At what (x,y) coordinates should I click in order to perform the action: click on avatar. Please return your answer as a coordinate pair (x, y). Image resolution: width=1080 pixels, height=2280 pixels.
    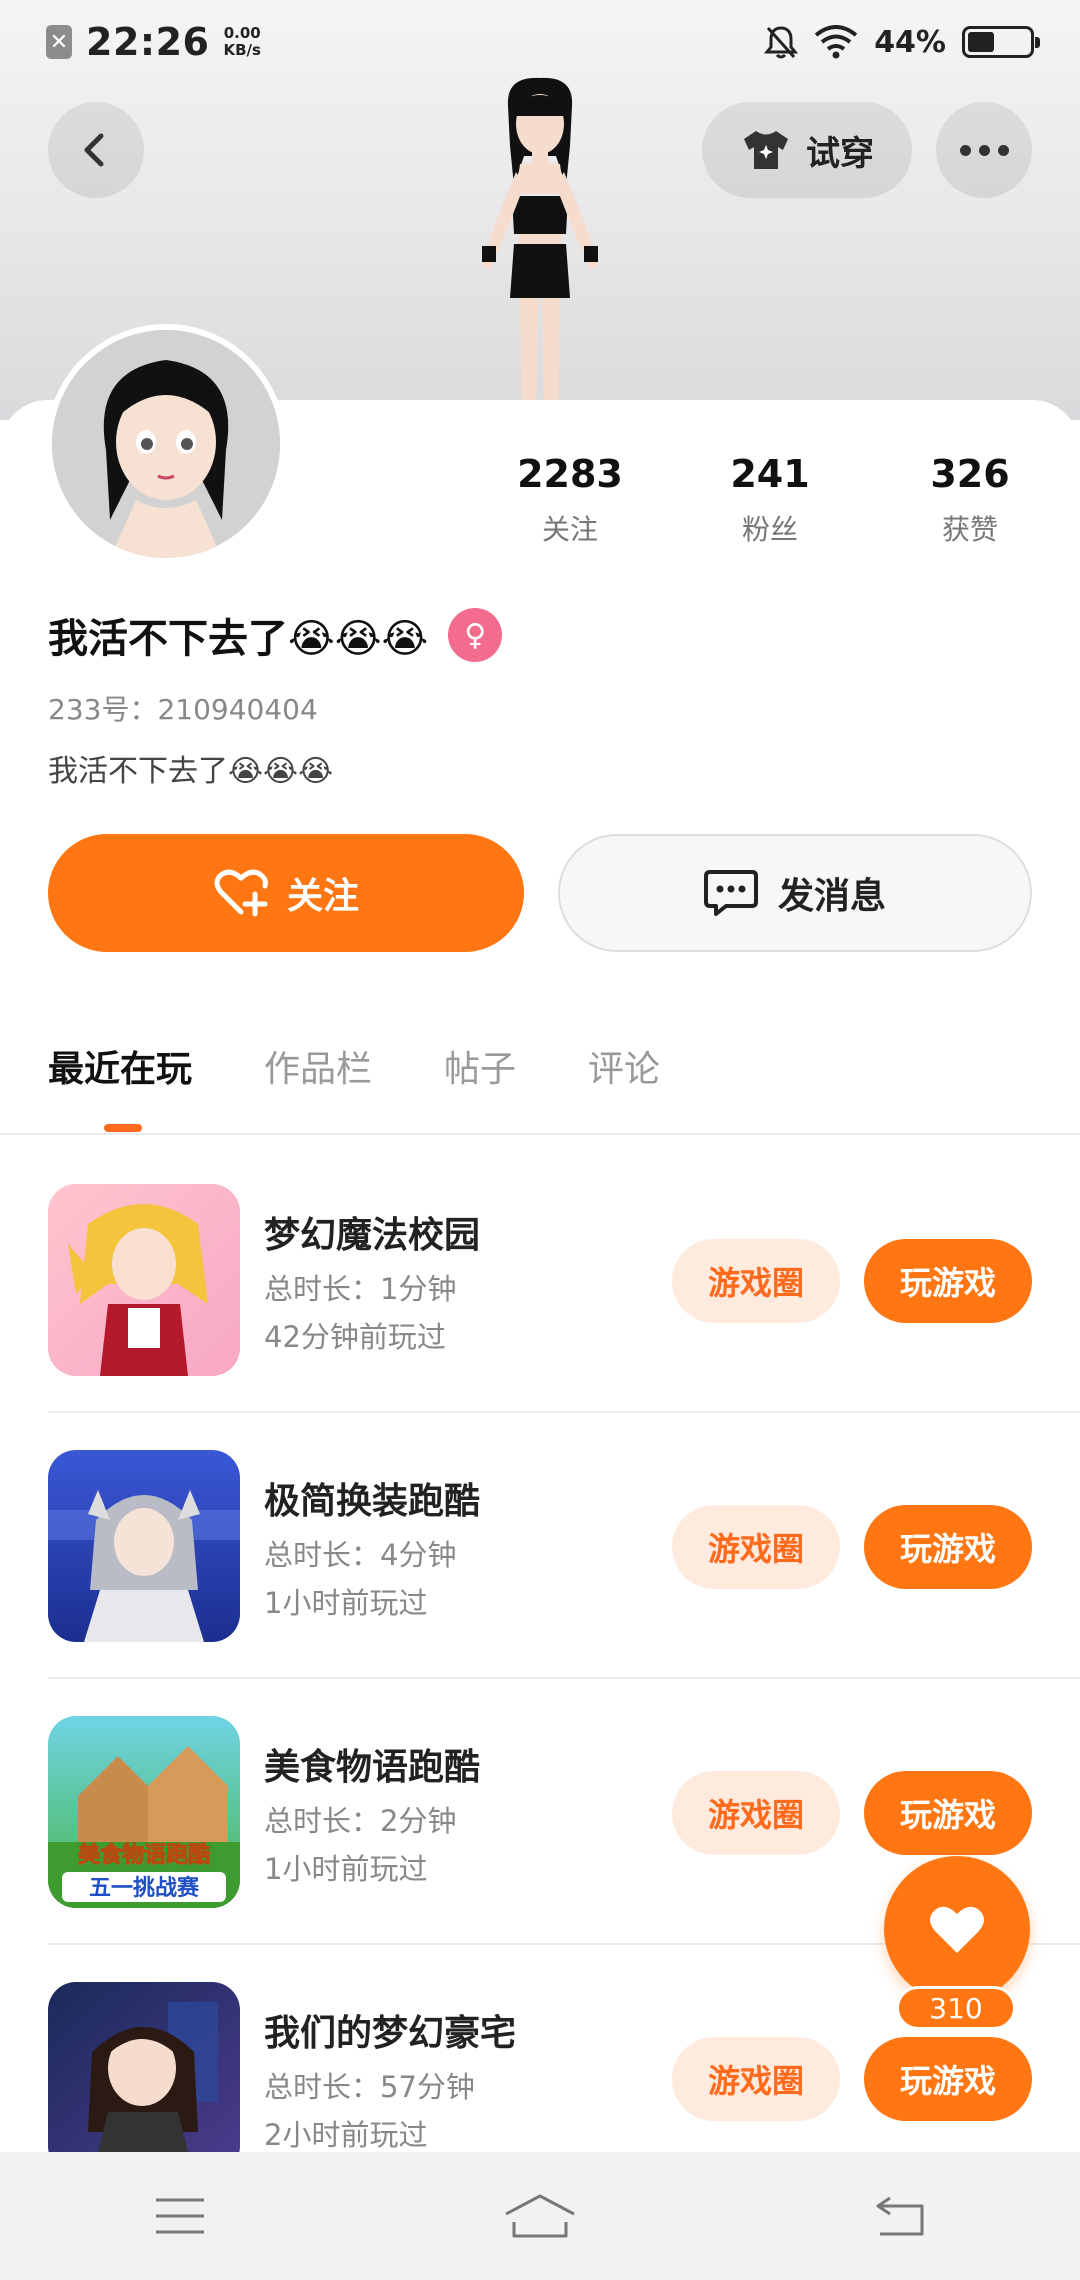
    Looking at the image, I should click on (166, 444).